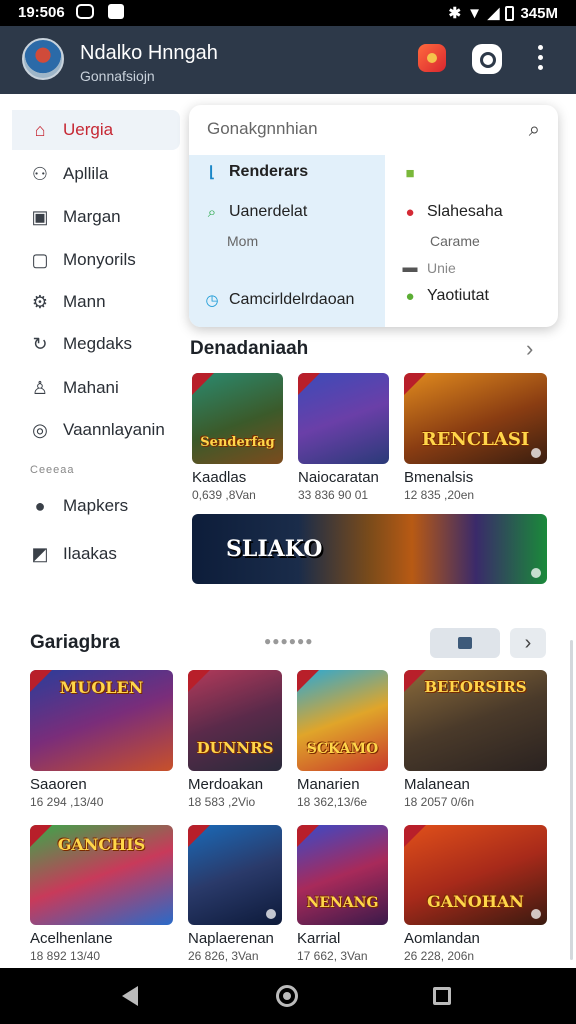  Describe the element at coordinates (442, 996) in the screenshot. I see `recents-icon` at that location.